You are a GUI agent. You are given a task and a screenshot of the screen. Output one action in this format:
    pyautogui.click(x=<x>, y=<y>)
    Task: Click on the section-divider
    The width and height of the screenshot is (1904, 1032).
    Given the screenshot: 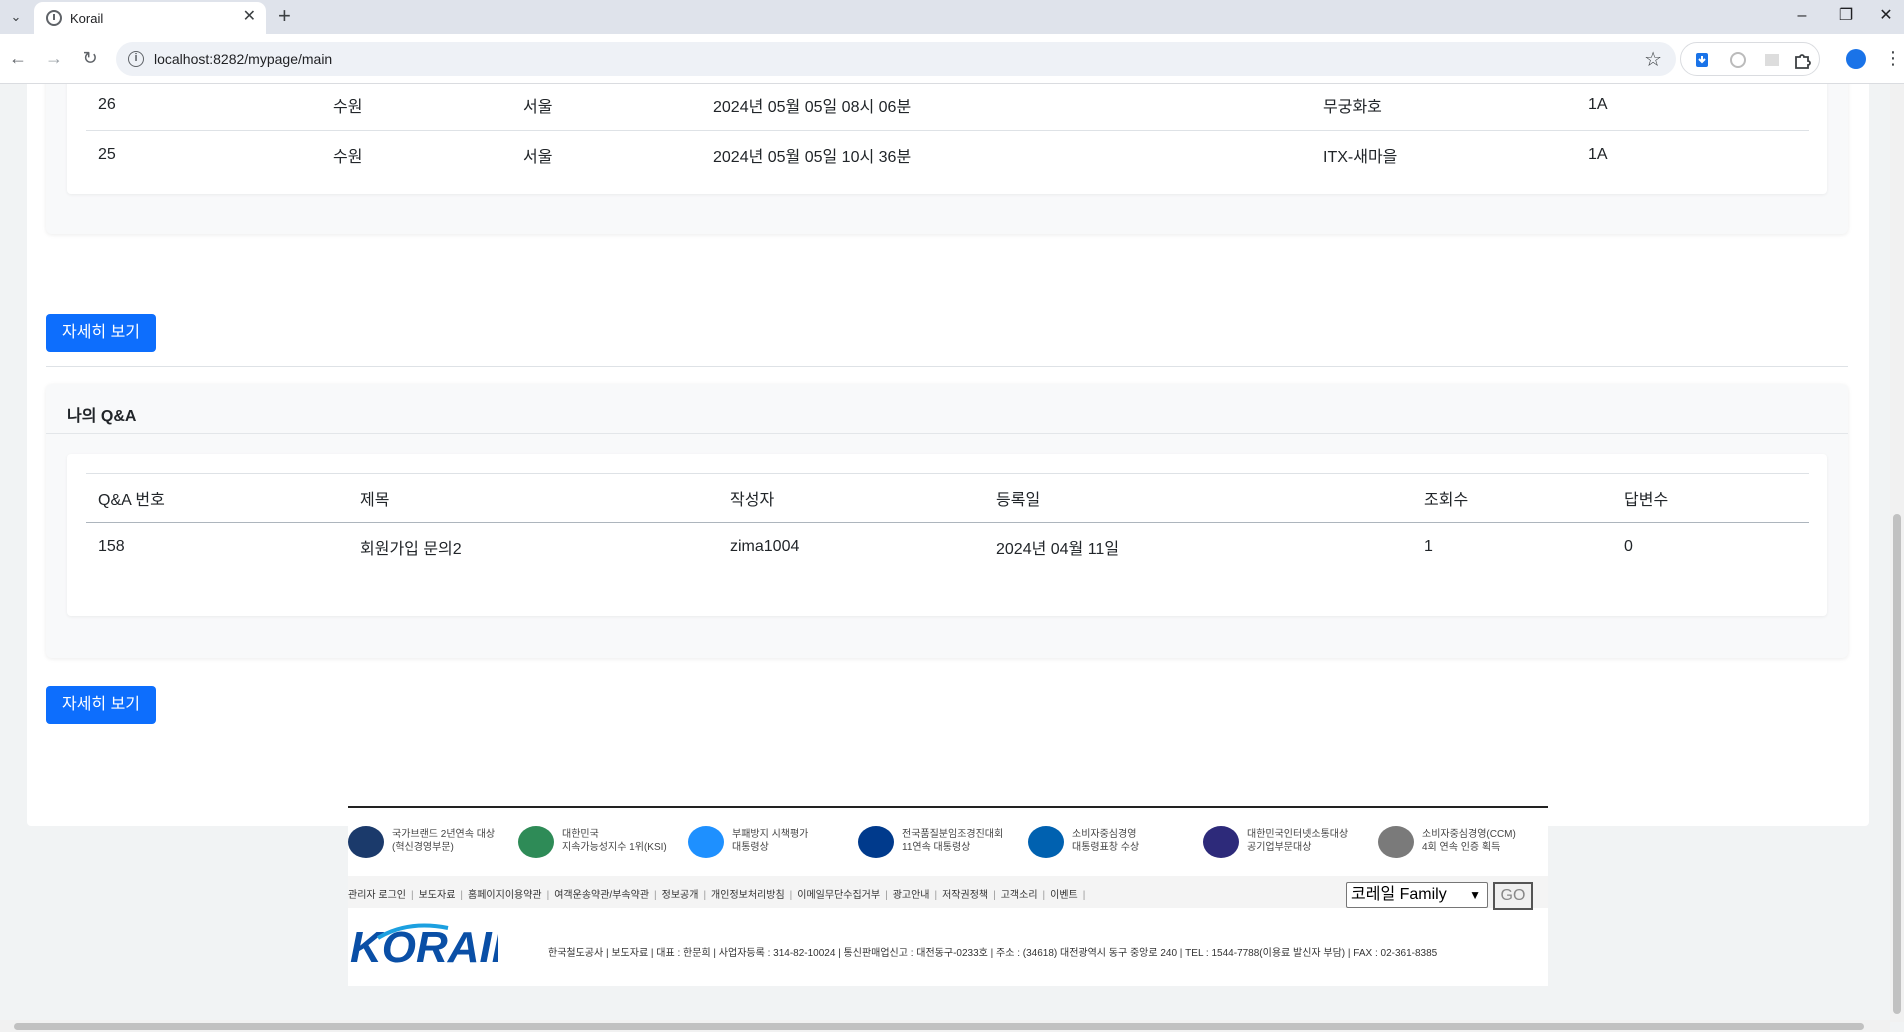 What is the action you would take?
    pyautogui.click(x=947, y=366)
    